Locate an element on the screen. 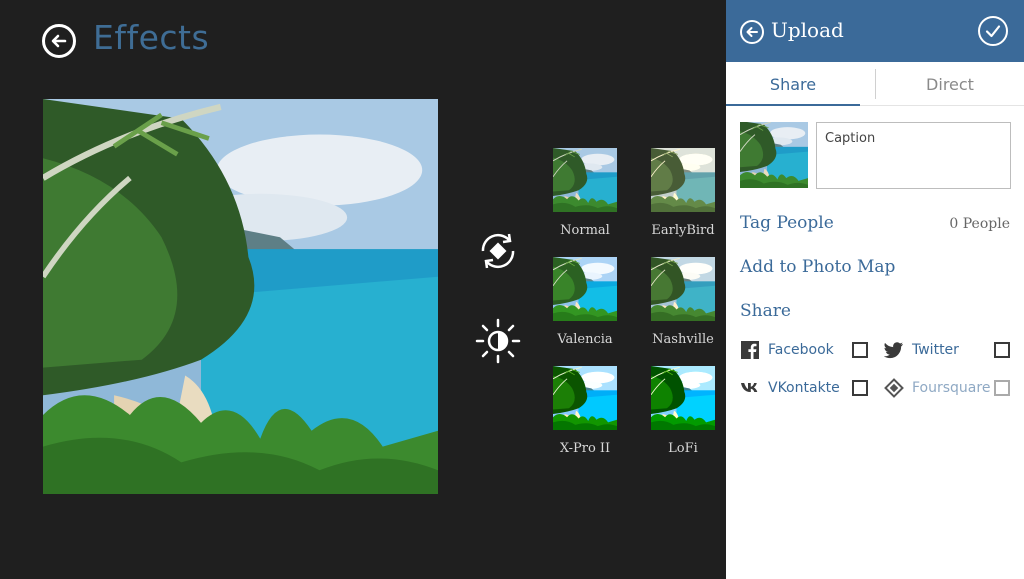 The height and width of the screenshot is (579, 1024). brightness-icon is located at coordinates (498, 341).